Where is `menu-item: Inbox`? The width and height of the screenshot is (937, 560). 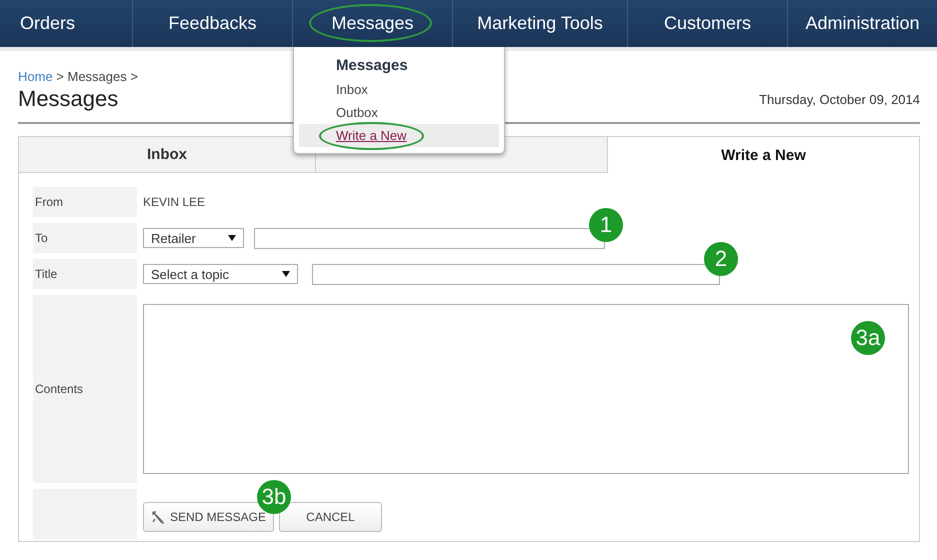 menu-item: Inbox is located at coordinates (352, 89).